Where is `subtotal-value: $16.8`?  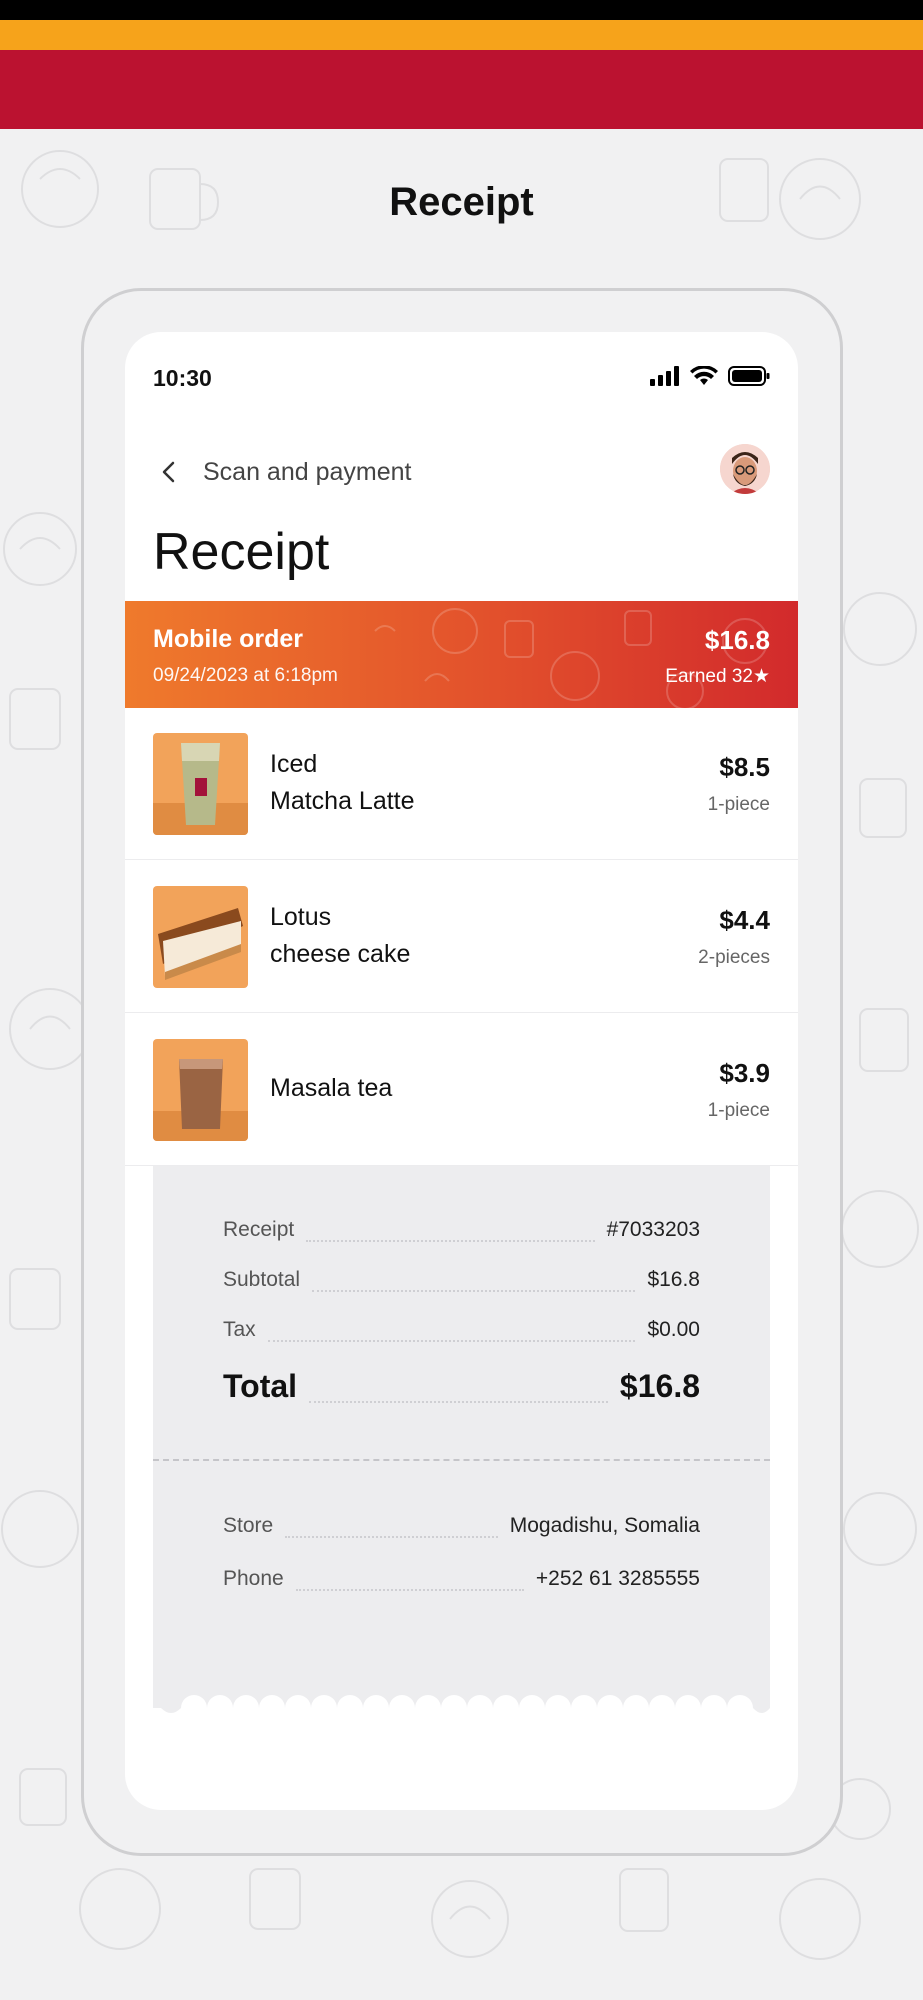 subtotal-value: $16.8 is located at coordinates (673, 1279).